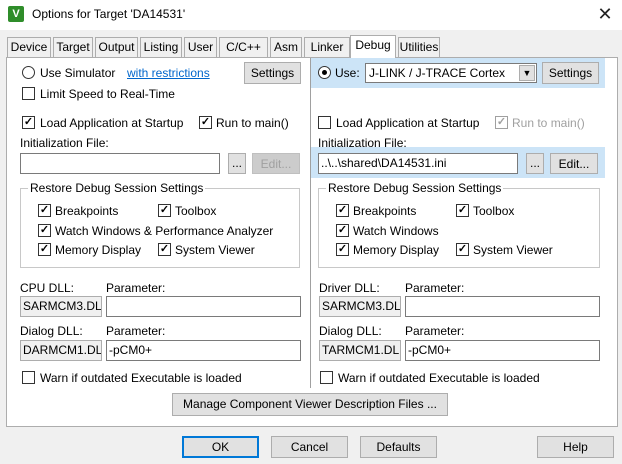 This screenshot has height=464, width=622. What do you see at coordinates (419, 47) in the screenshot?
I see `tab-utilities: Utilities` at bounding box center [419, 47].